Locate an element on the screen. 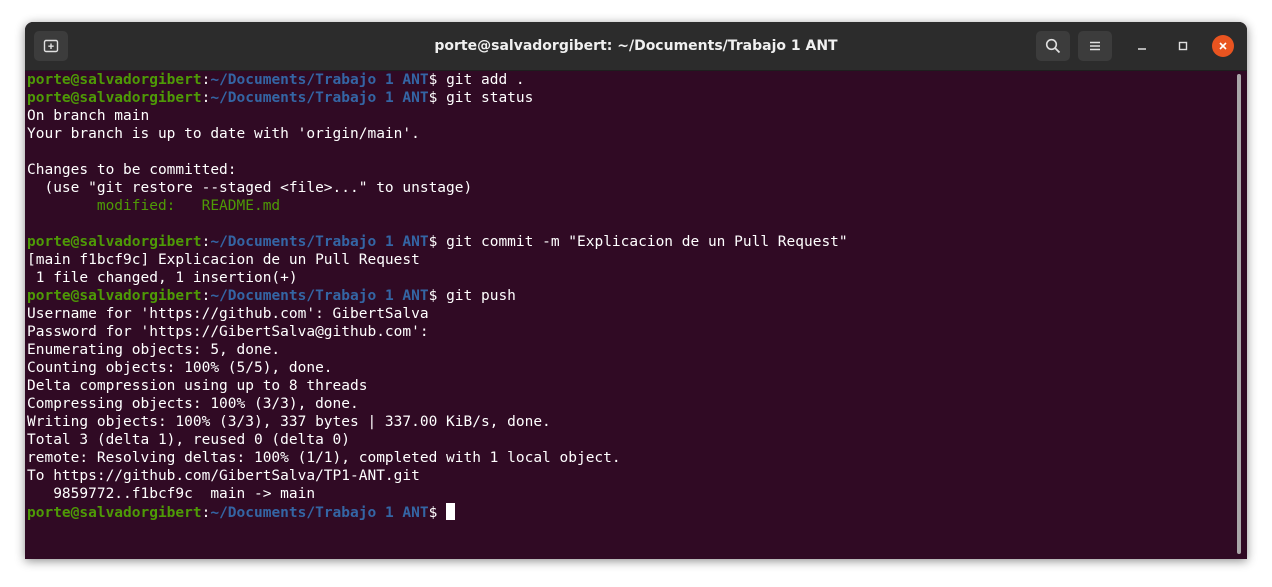 The image size is (1272, 587). search-icon is located at coordinates (1053, 46).